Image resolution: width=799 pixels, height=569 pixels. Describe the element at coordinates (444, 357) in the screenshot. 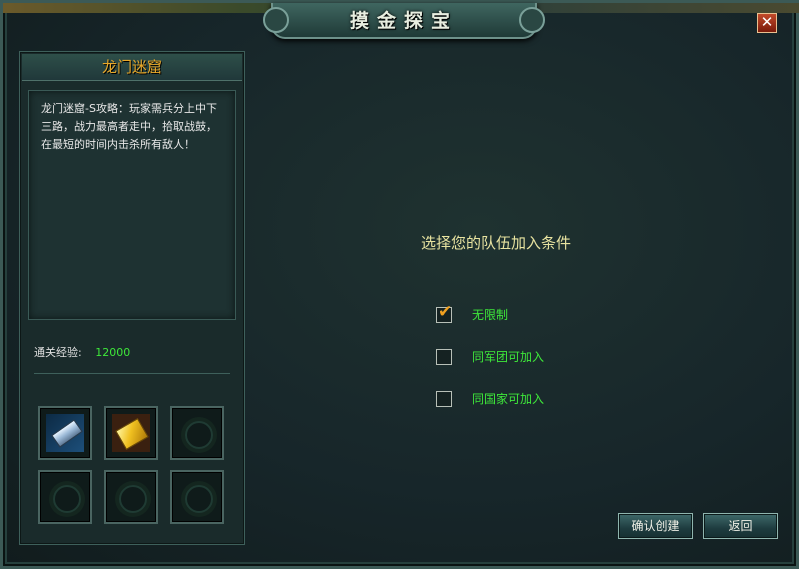

I see `same-legion-checkbox` at that location.